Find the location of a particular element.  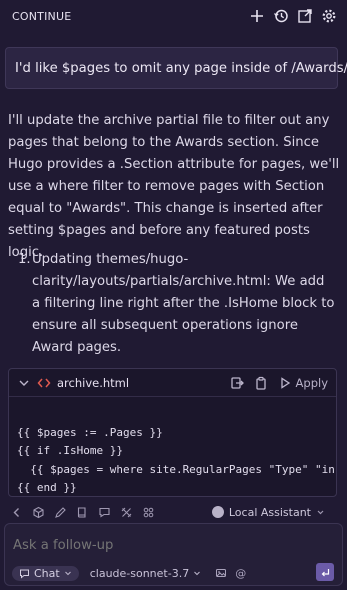

play-icon is located at coordinates (285, 383).